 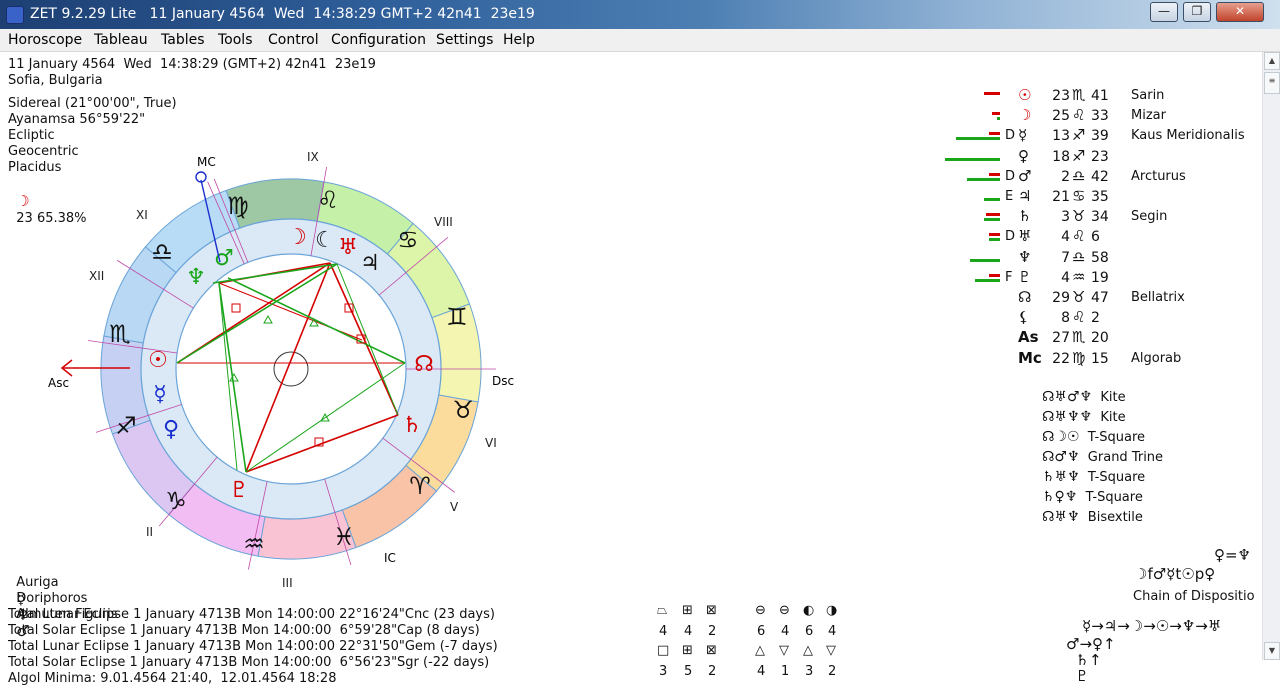 What do you see at coordinates (1067, 397) in the screenshot?
I see `pattern-glyphs-icon: ☊♅♂♆` at bounding box center [1067, 397].